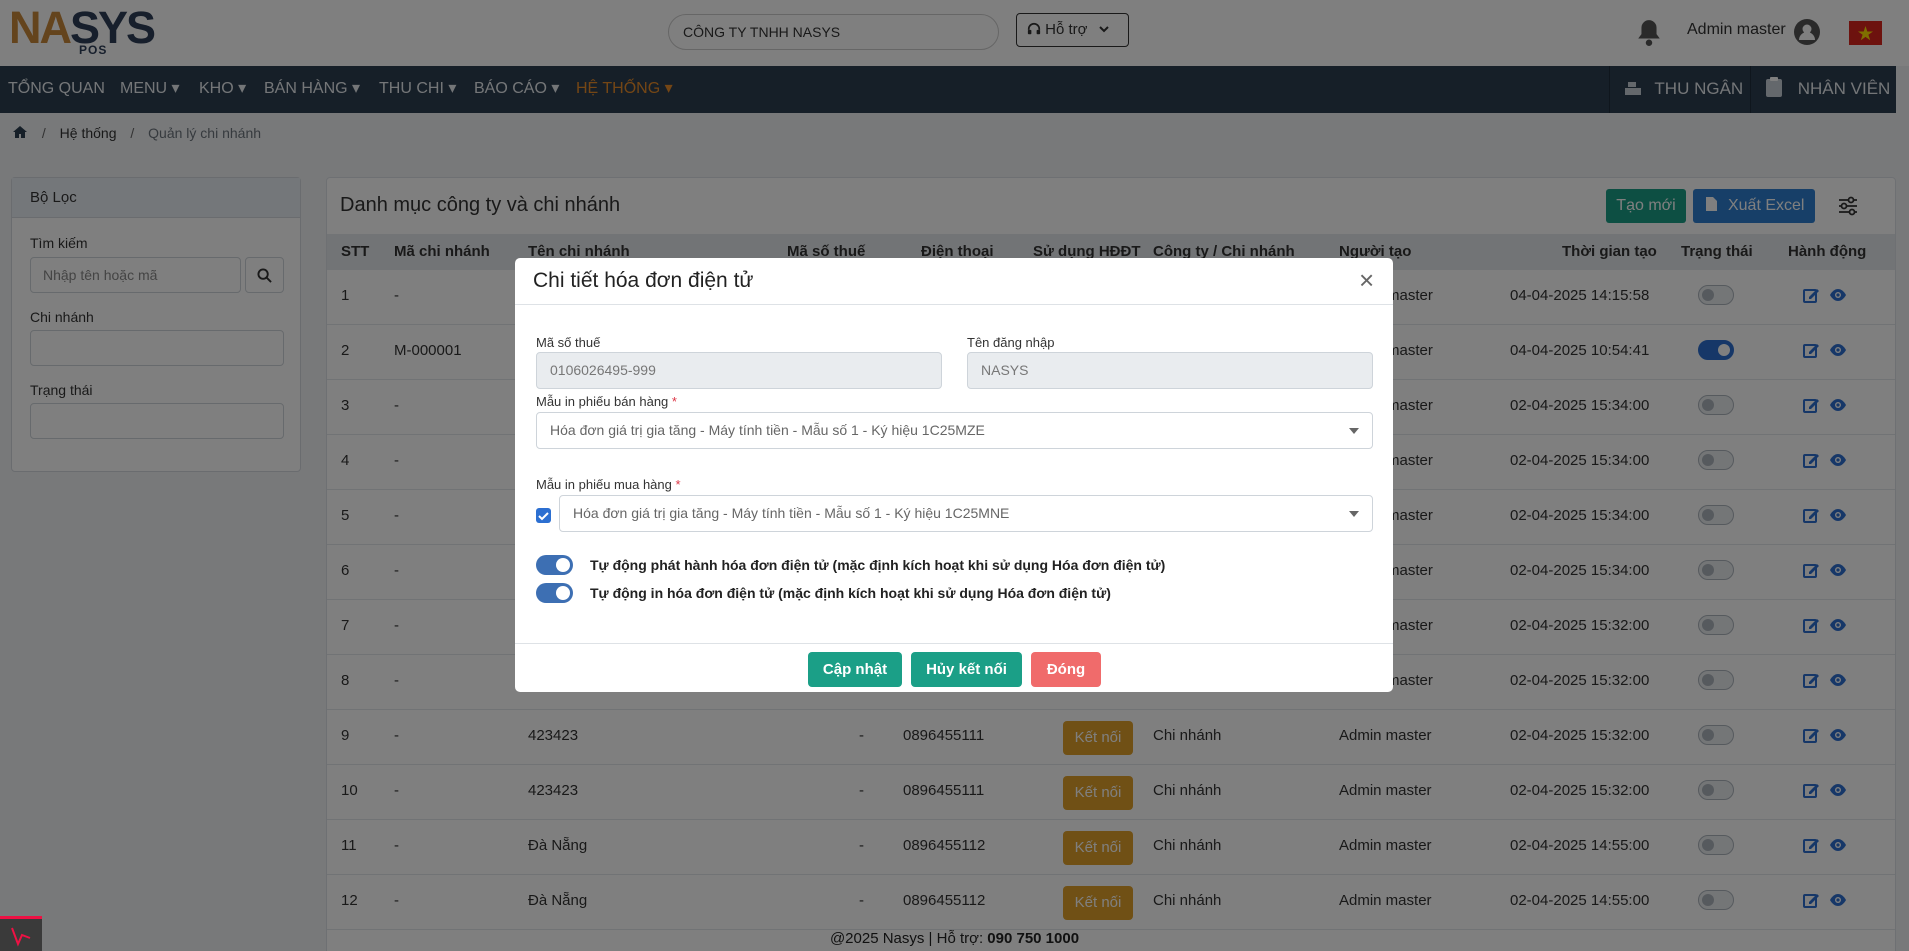  Describe the element at coordinates (954, 281) in the screenshot. I see `modal-header: Chi tiết hóa đơn điện tử ×` at that location.